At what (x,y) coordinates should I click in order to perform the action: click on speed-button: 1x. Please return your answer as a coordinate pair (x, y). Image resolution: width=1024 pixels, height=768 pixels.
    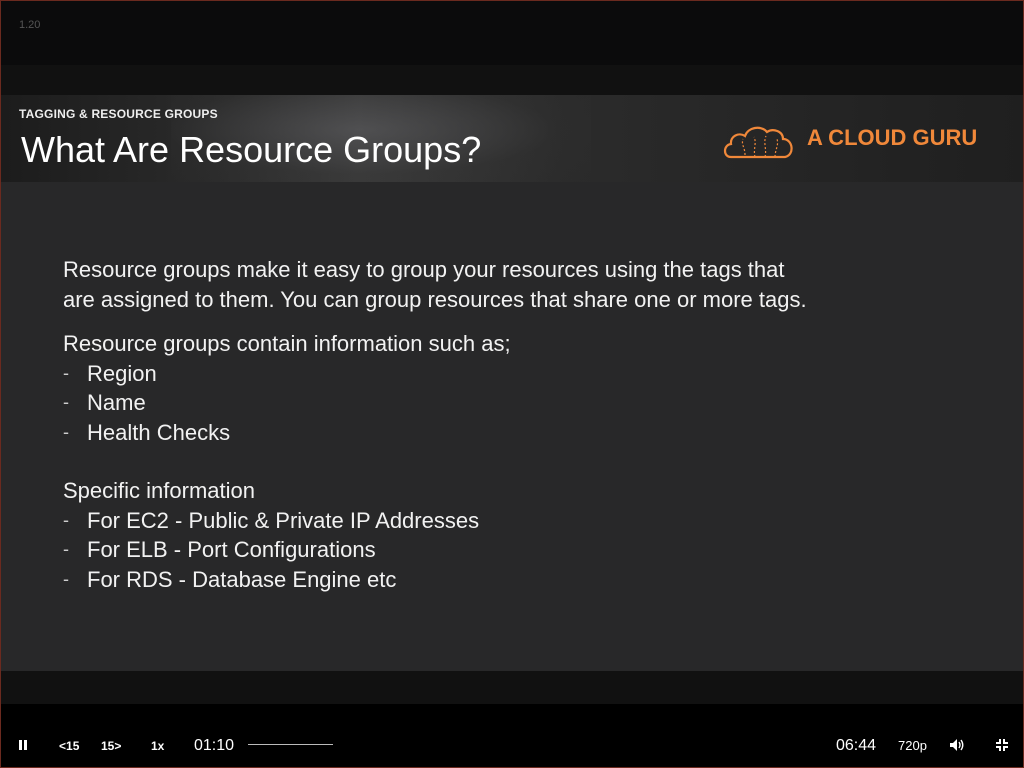
    Looking at the image, I should click on (157, 746).